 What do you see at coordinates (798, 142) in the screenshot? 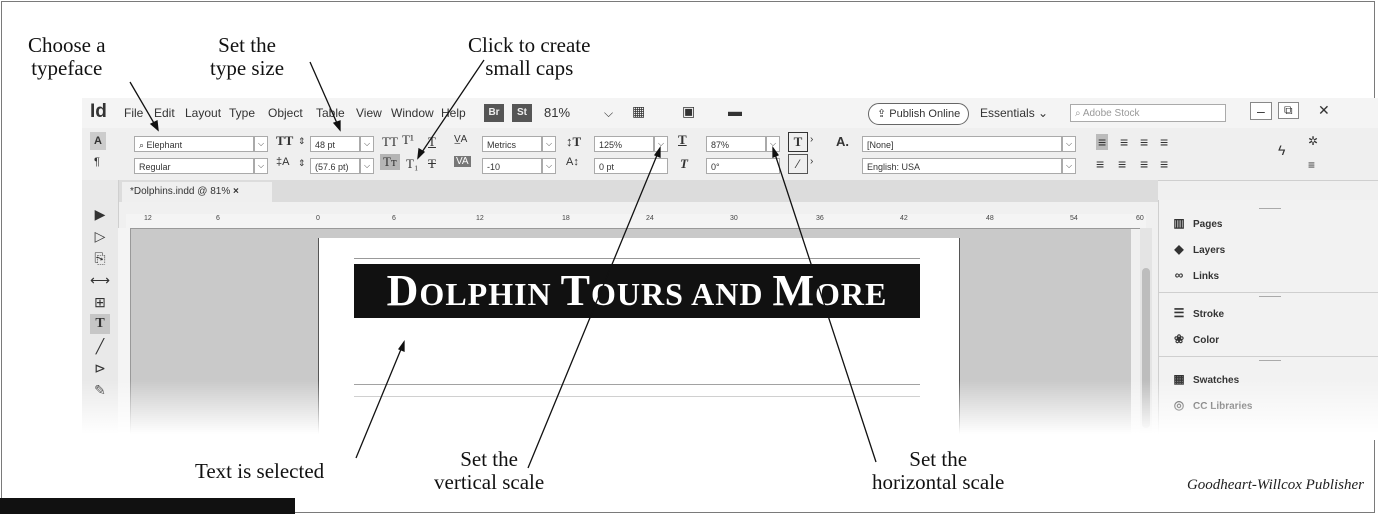
I see `fill-color-icon: T` at bounding box center [798, 142].